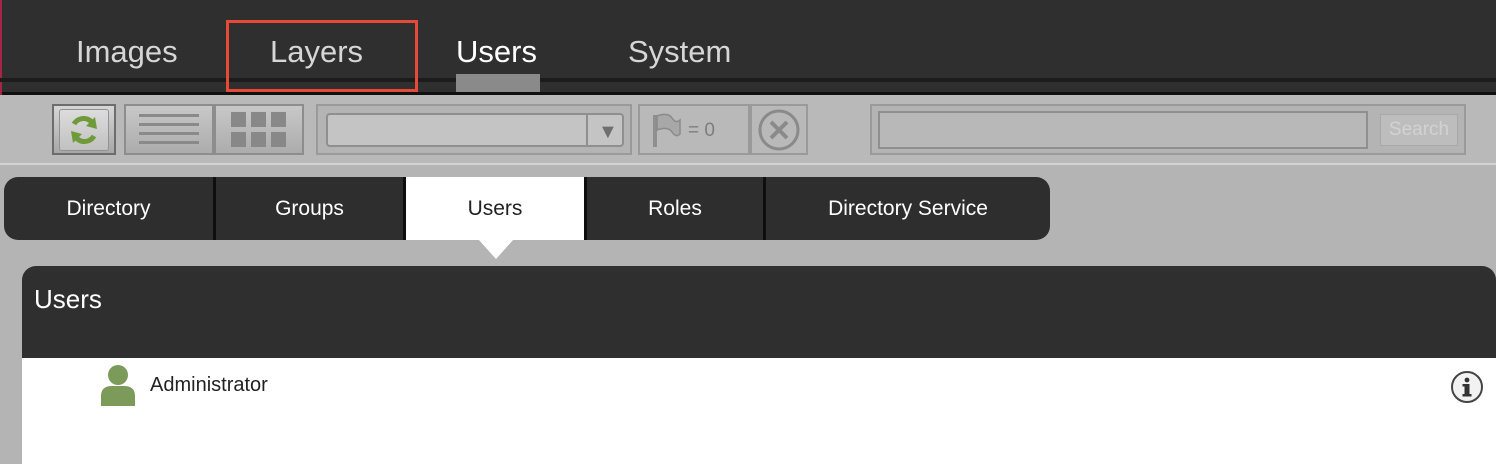 The width and height of the screenshot is (1496, 464). What do you see at coordinates (118, 385) in the screenshot?
I see `user-icon` at bounding box center [118, 385].